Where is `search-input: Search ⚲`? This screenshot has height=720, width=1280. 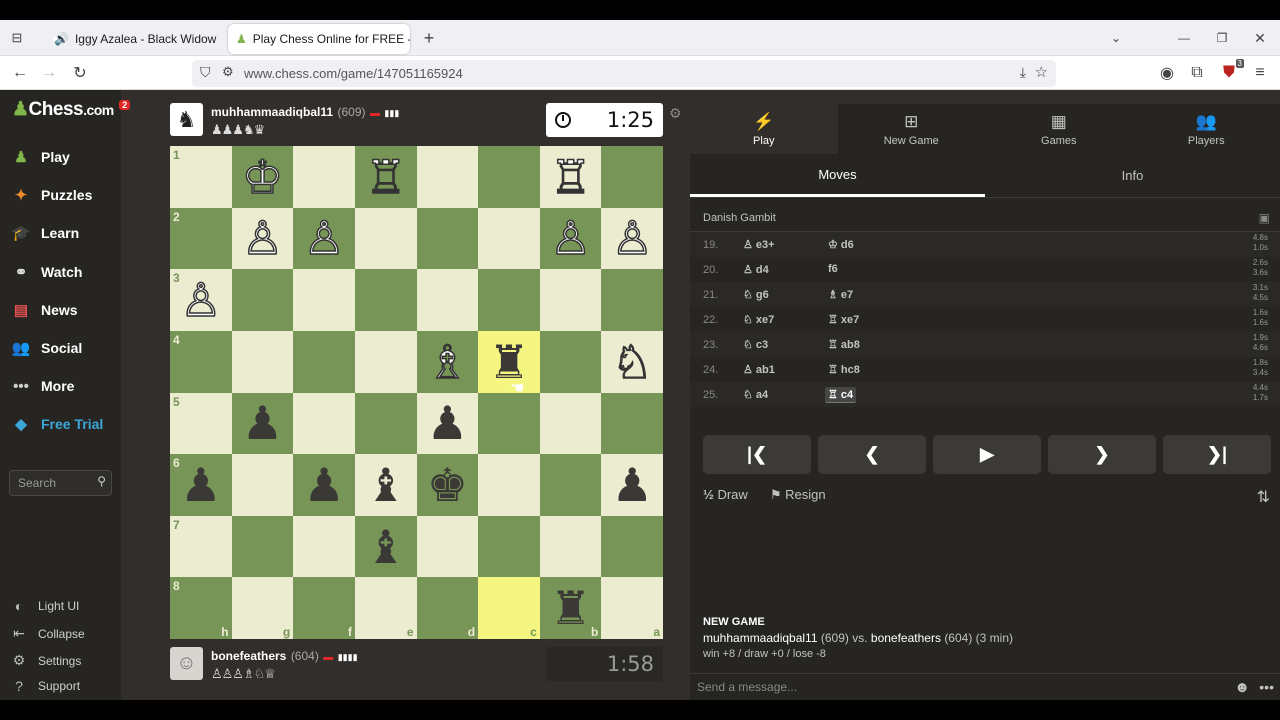
search-input: Search ⚲ is located at coordinates (60, 483).